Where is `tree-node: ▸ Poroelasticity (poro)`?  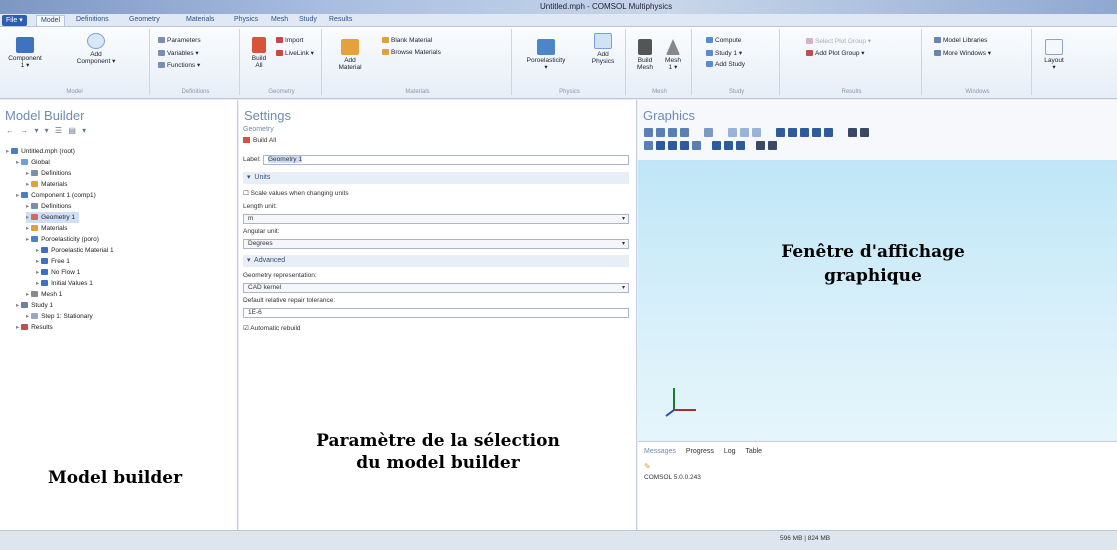
tree-node: ▸ Poroelasticity (poro) is located at coordinates (60, 239).